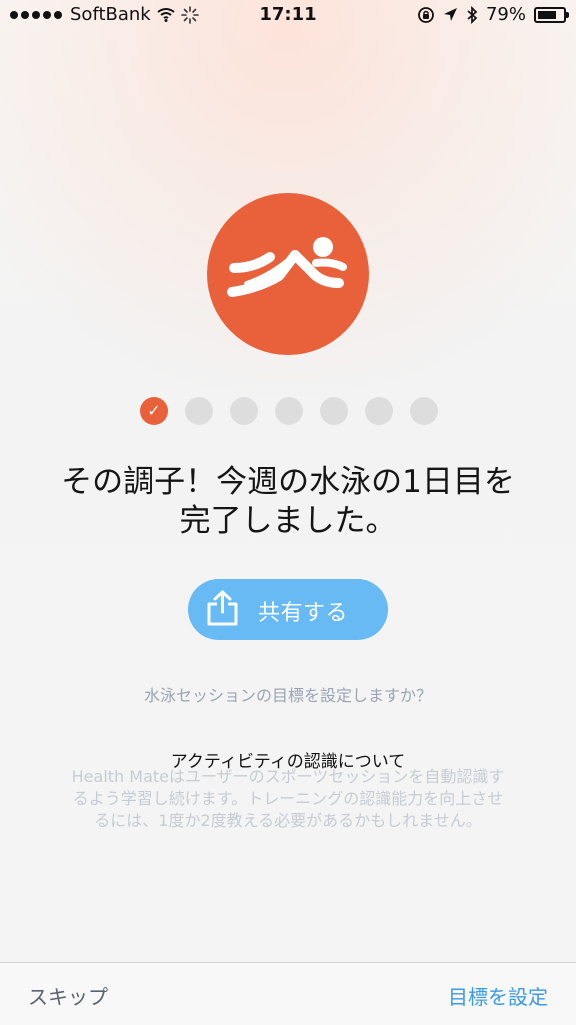 This screenshot has height=1025, width=576. What do you see at coordinates (498, 995) in the screenshot?
I see `set-goal-button: 目標を設定` at bounding box center [498, 995].